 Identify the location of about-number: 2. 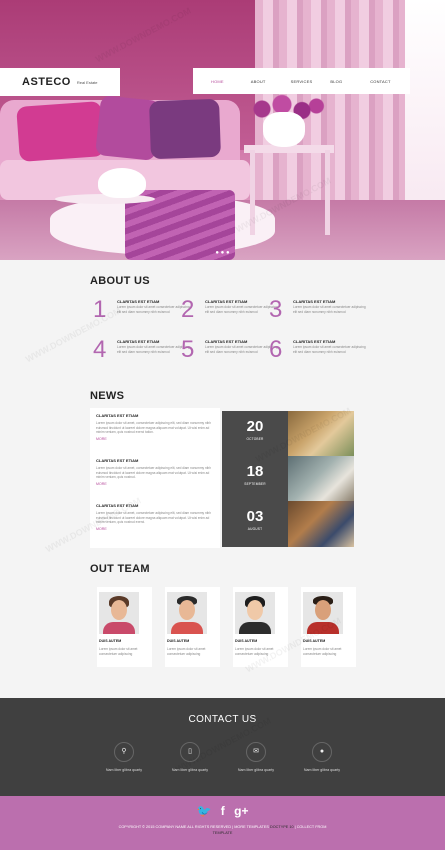
(188, 309).